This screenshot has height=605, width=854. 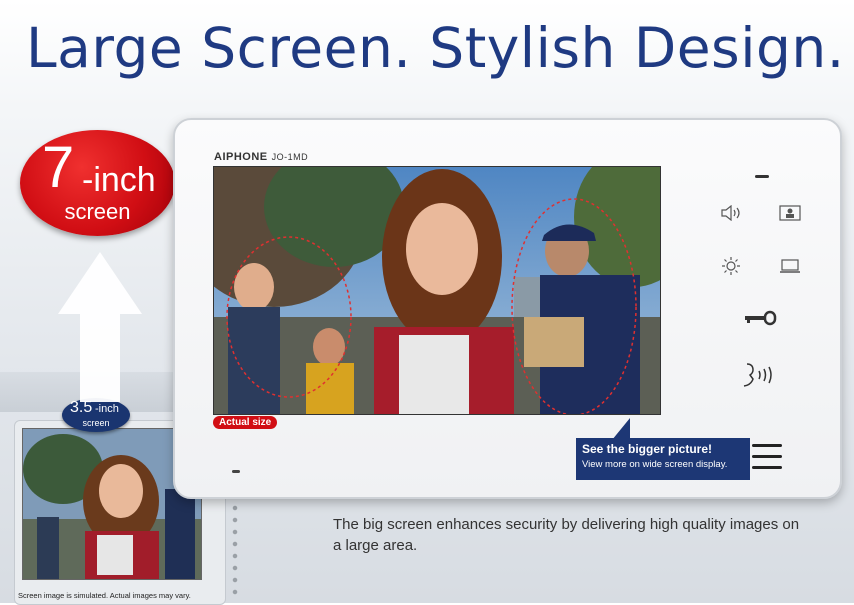 What do you see at coordinates (245, 422) in the screenshot?
I see `actual-size-tag: Actual size` at bounding box center [245, 422].